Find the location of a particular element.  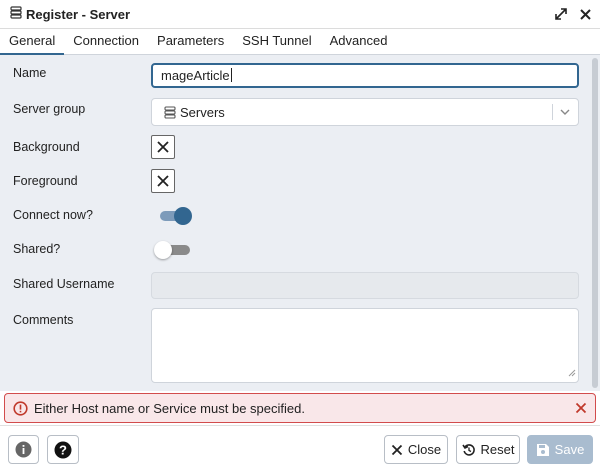

name-input: mageArticle is located at coordinates (365, 75).